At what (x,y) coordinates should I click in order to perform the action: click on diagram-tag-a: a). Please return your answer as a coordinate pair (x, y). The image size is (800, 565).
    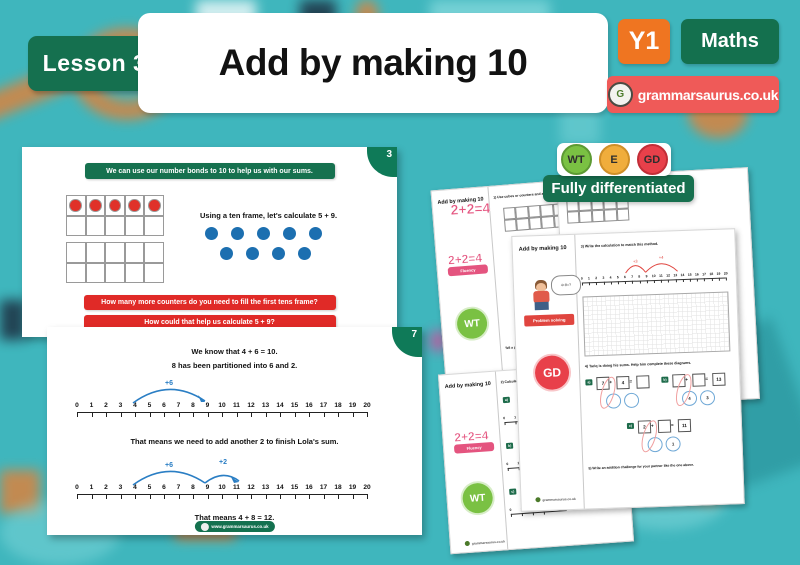
    Looking at the image, I should click on (589, 382).